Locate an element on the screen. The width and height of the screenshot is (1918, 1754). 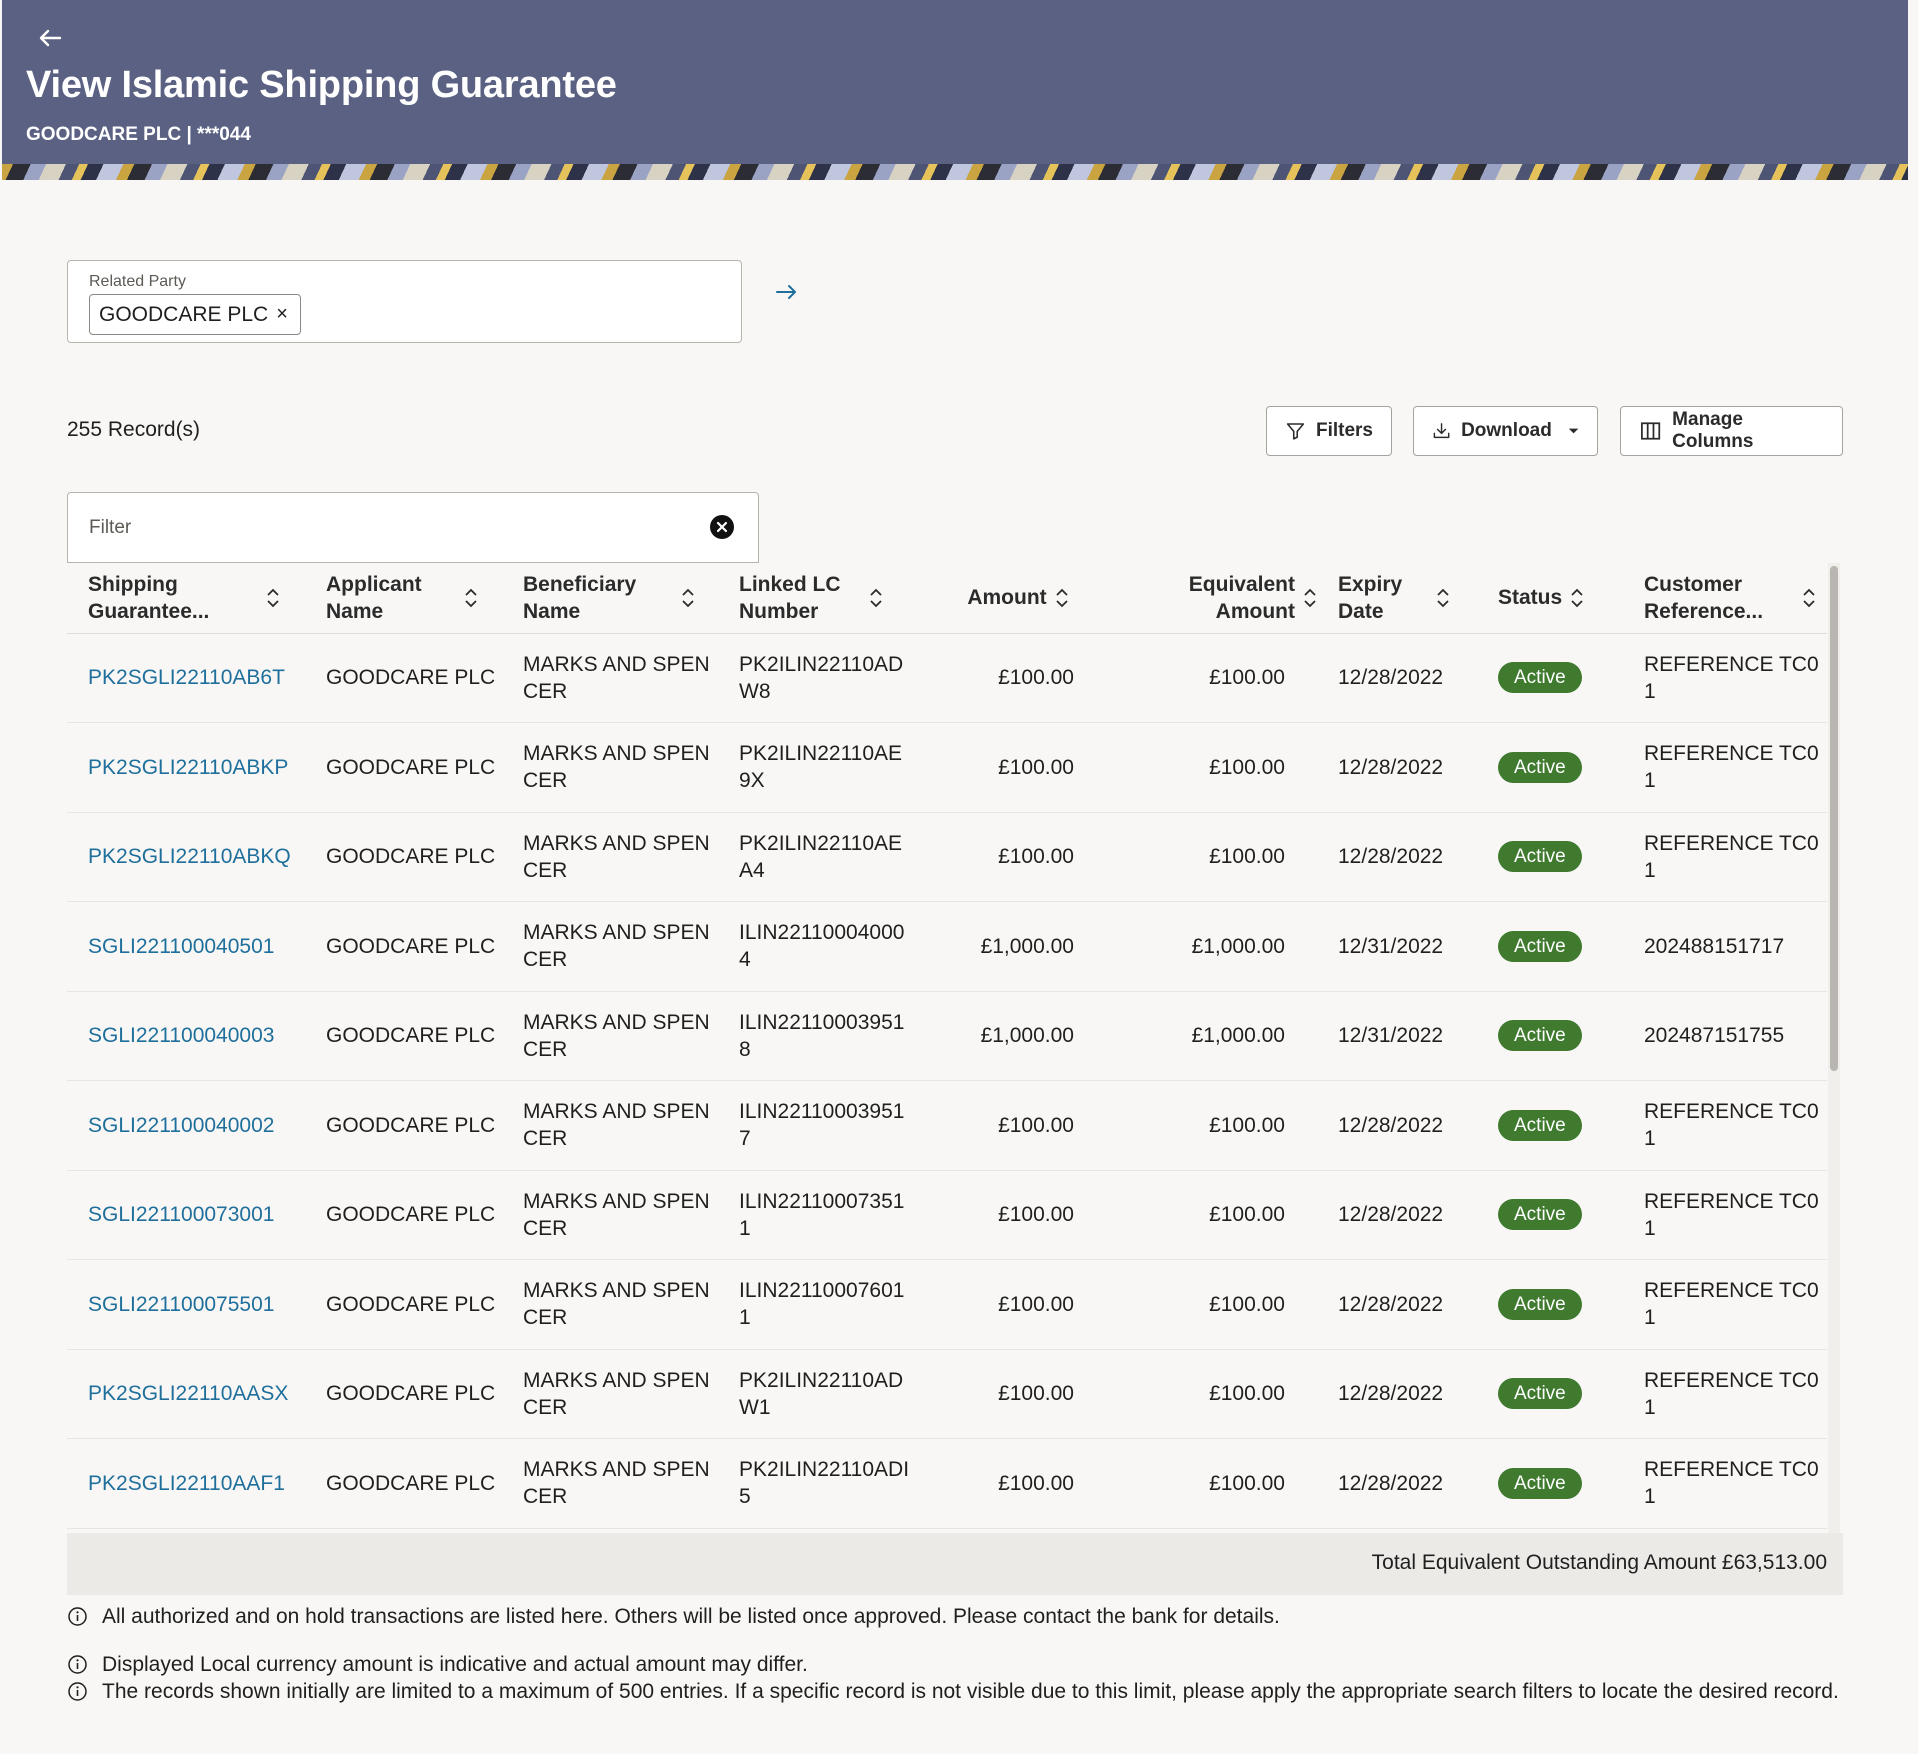
filters-button: Filters is located at coordinates (1329, 431).